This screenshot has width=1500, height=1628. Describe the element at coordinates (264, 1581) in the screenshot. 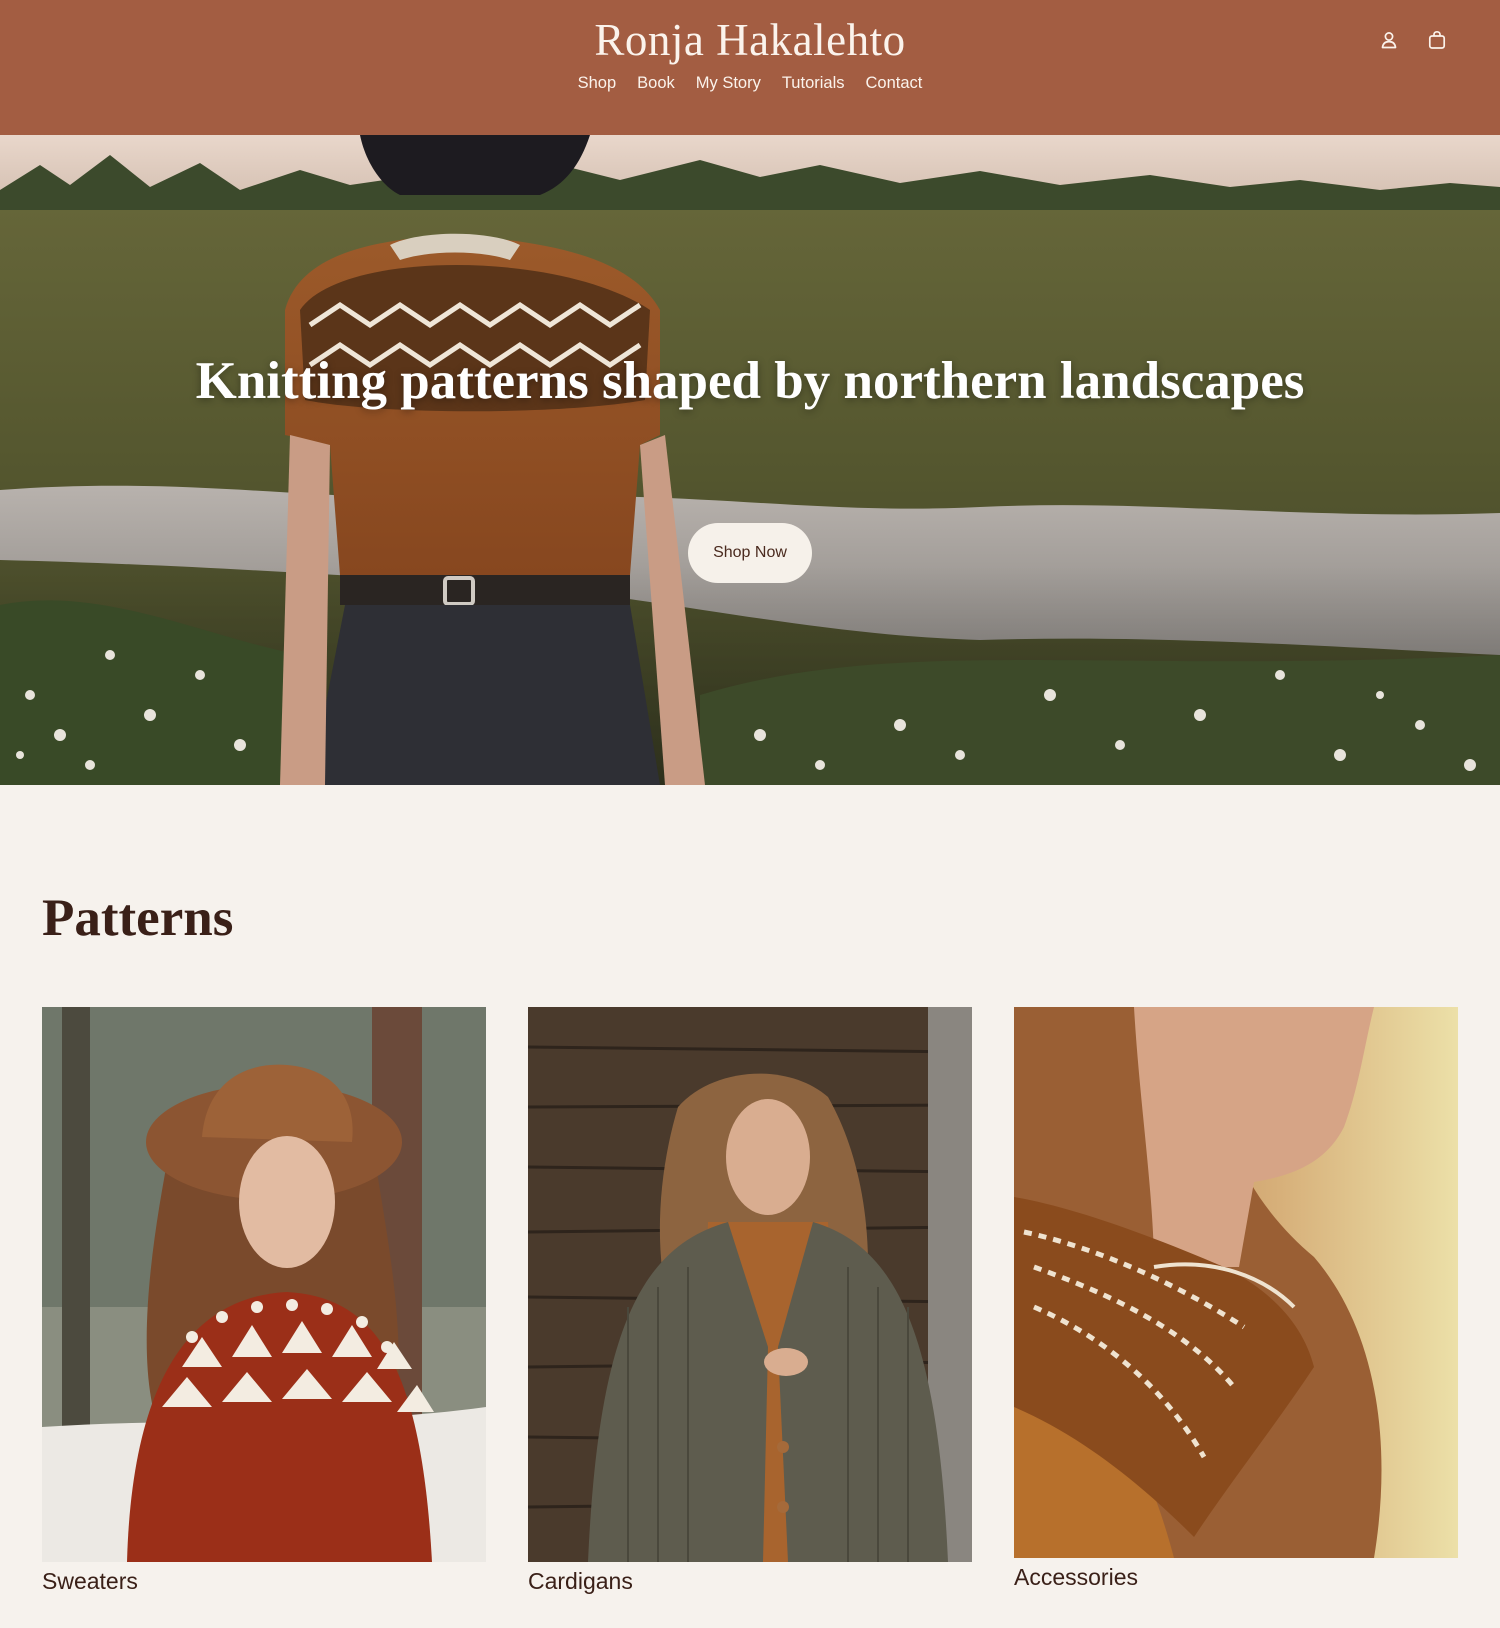

I see `sweaters-label: Sweaters` at that location.